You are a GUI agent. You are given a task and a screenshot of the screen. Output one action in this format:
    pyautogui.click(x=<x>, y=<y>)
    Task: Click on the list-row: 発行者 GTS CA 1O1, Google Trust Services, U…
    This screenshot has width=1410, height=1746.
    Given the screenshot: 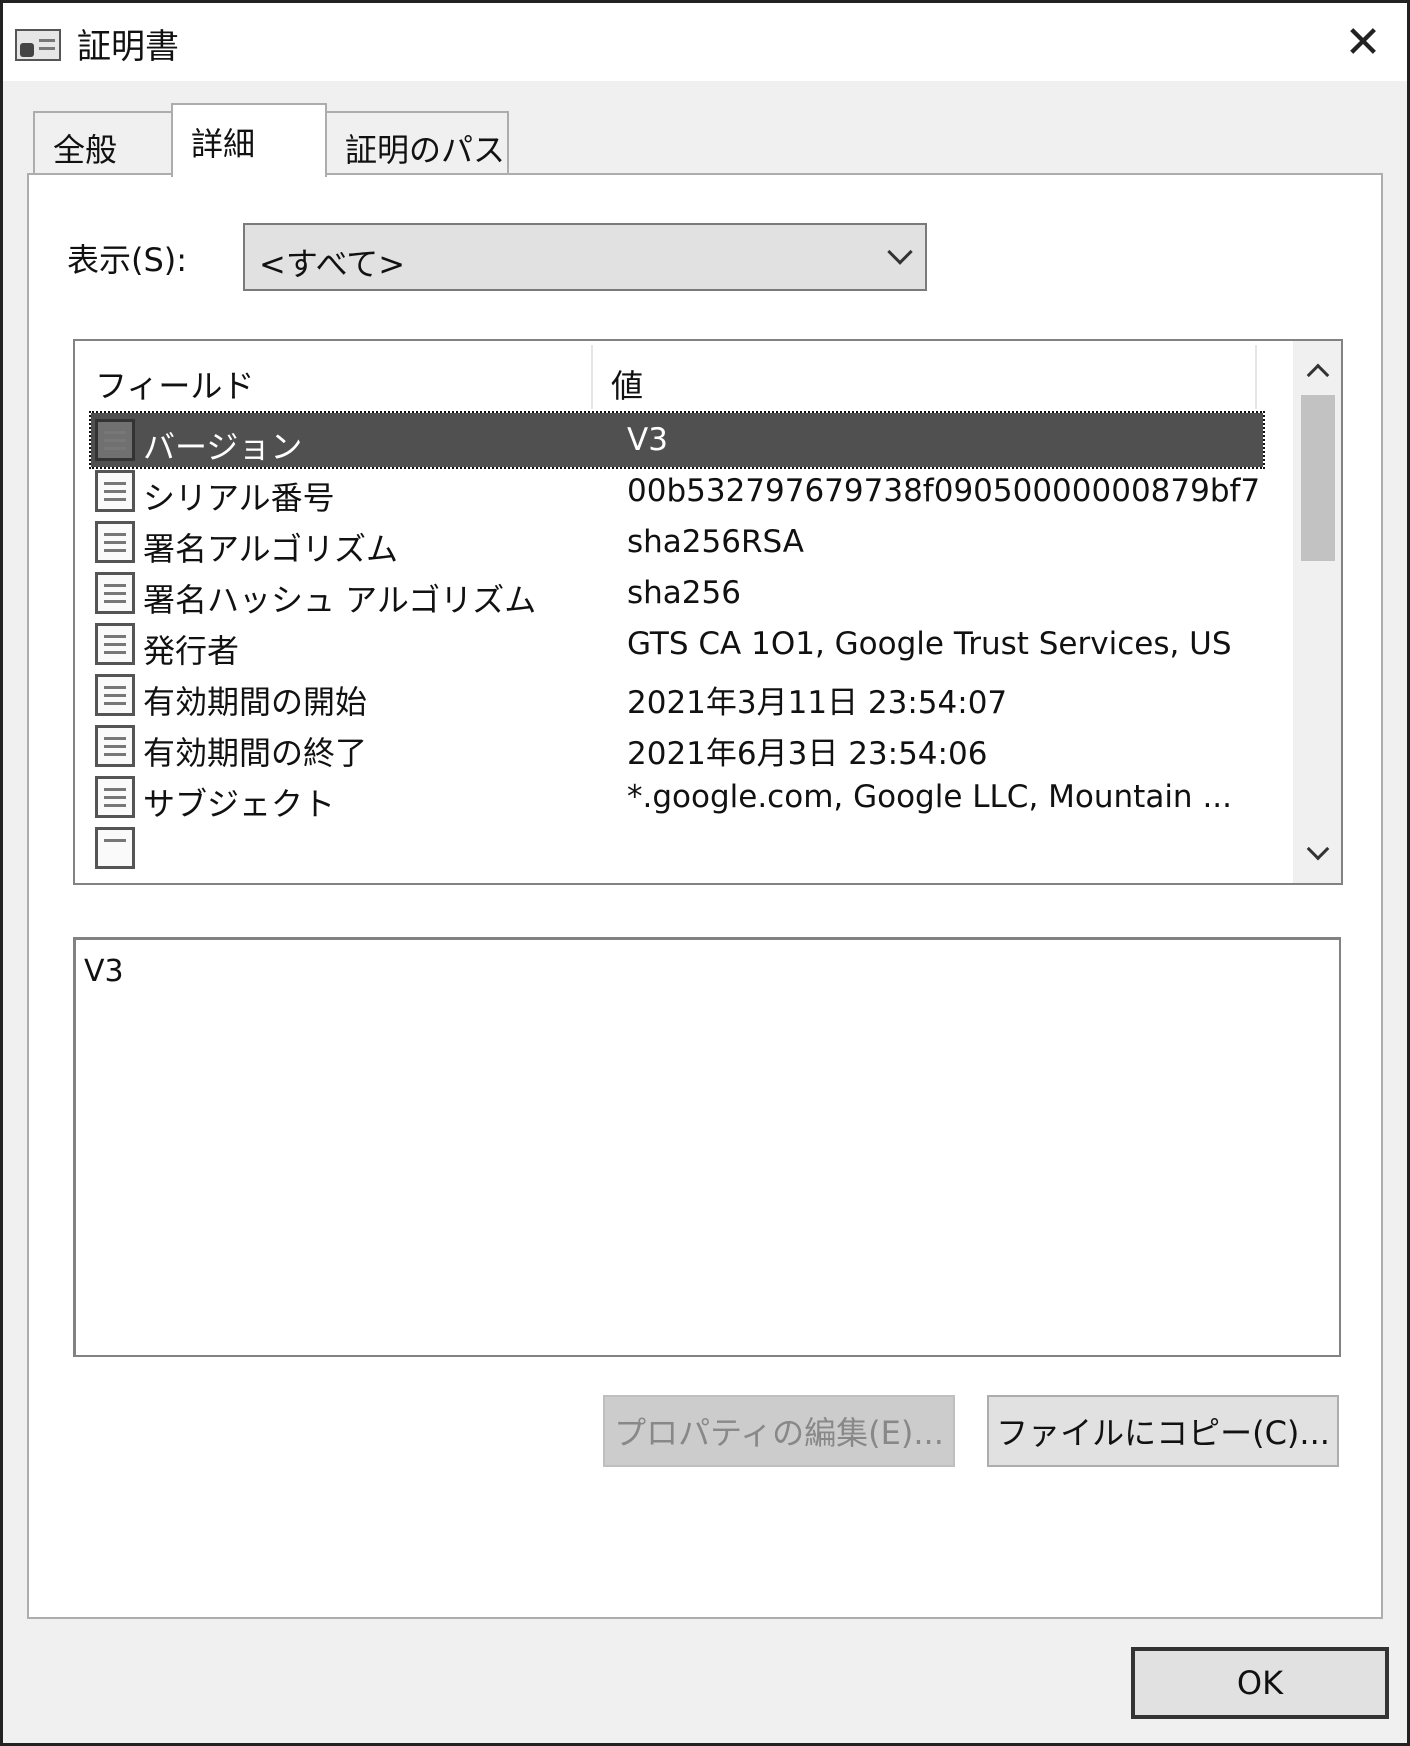 What is the action you would take?
    pyautogui.click(x=677, y=644)
    